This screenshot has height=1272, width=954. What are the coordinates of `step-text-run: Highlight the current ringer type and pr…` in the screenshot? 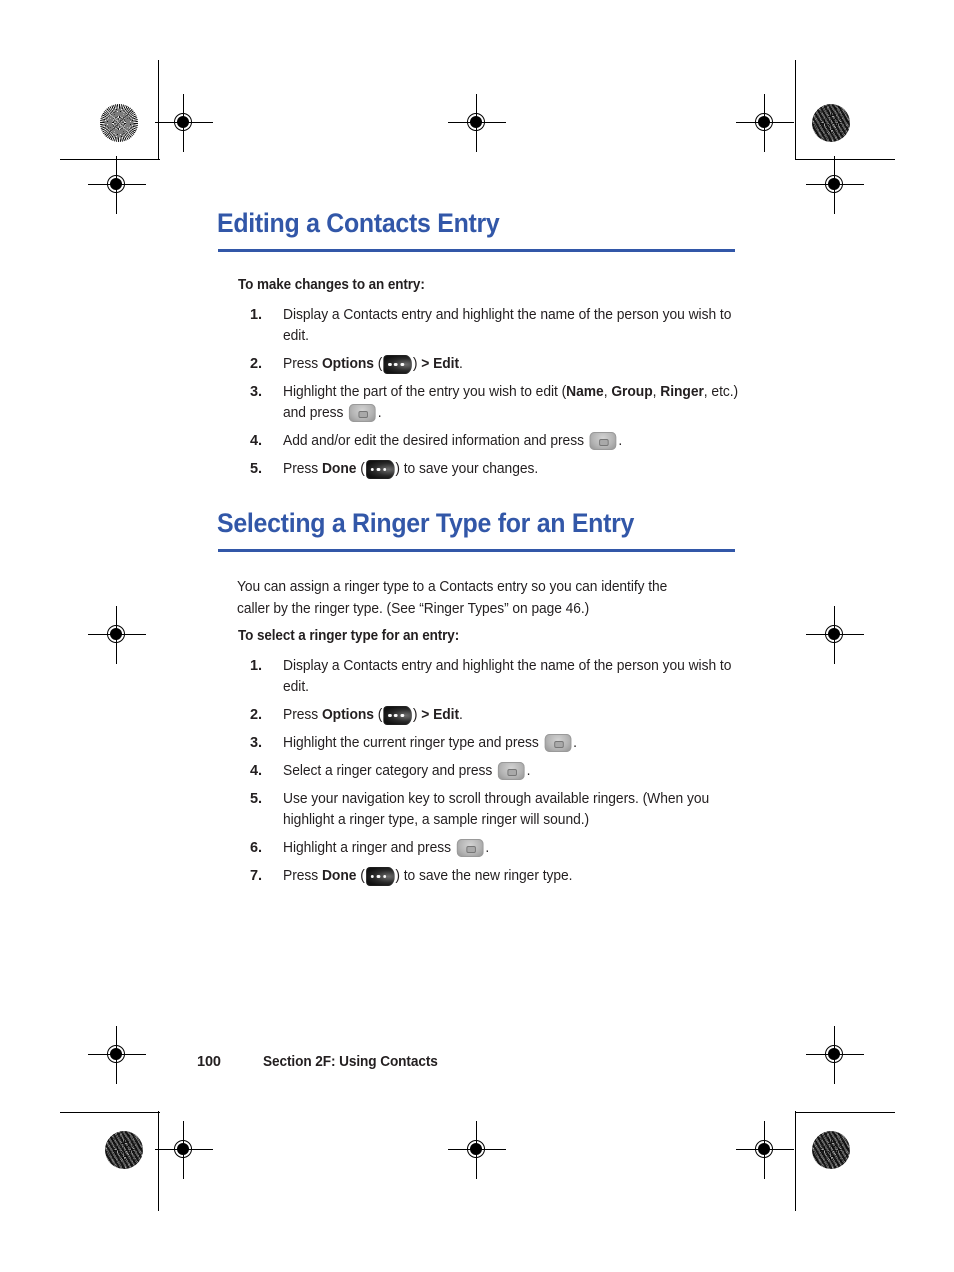 It's located at (413, 743).